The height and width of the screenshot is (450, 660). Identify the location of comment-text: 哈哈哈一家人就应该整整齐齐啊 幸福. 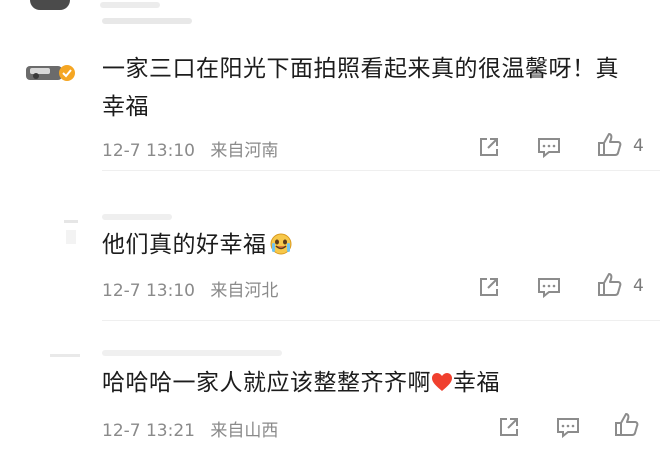
(368, 384).